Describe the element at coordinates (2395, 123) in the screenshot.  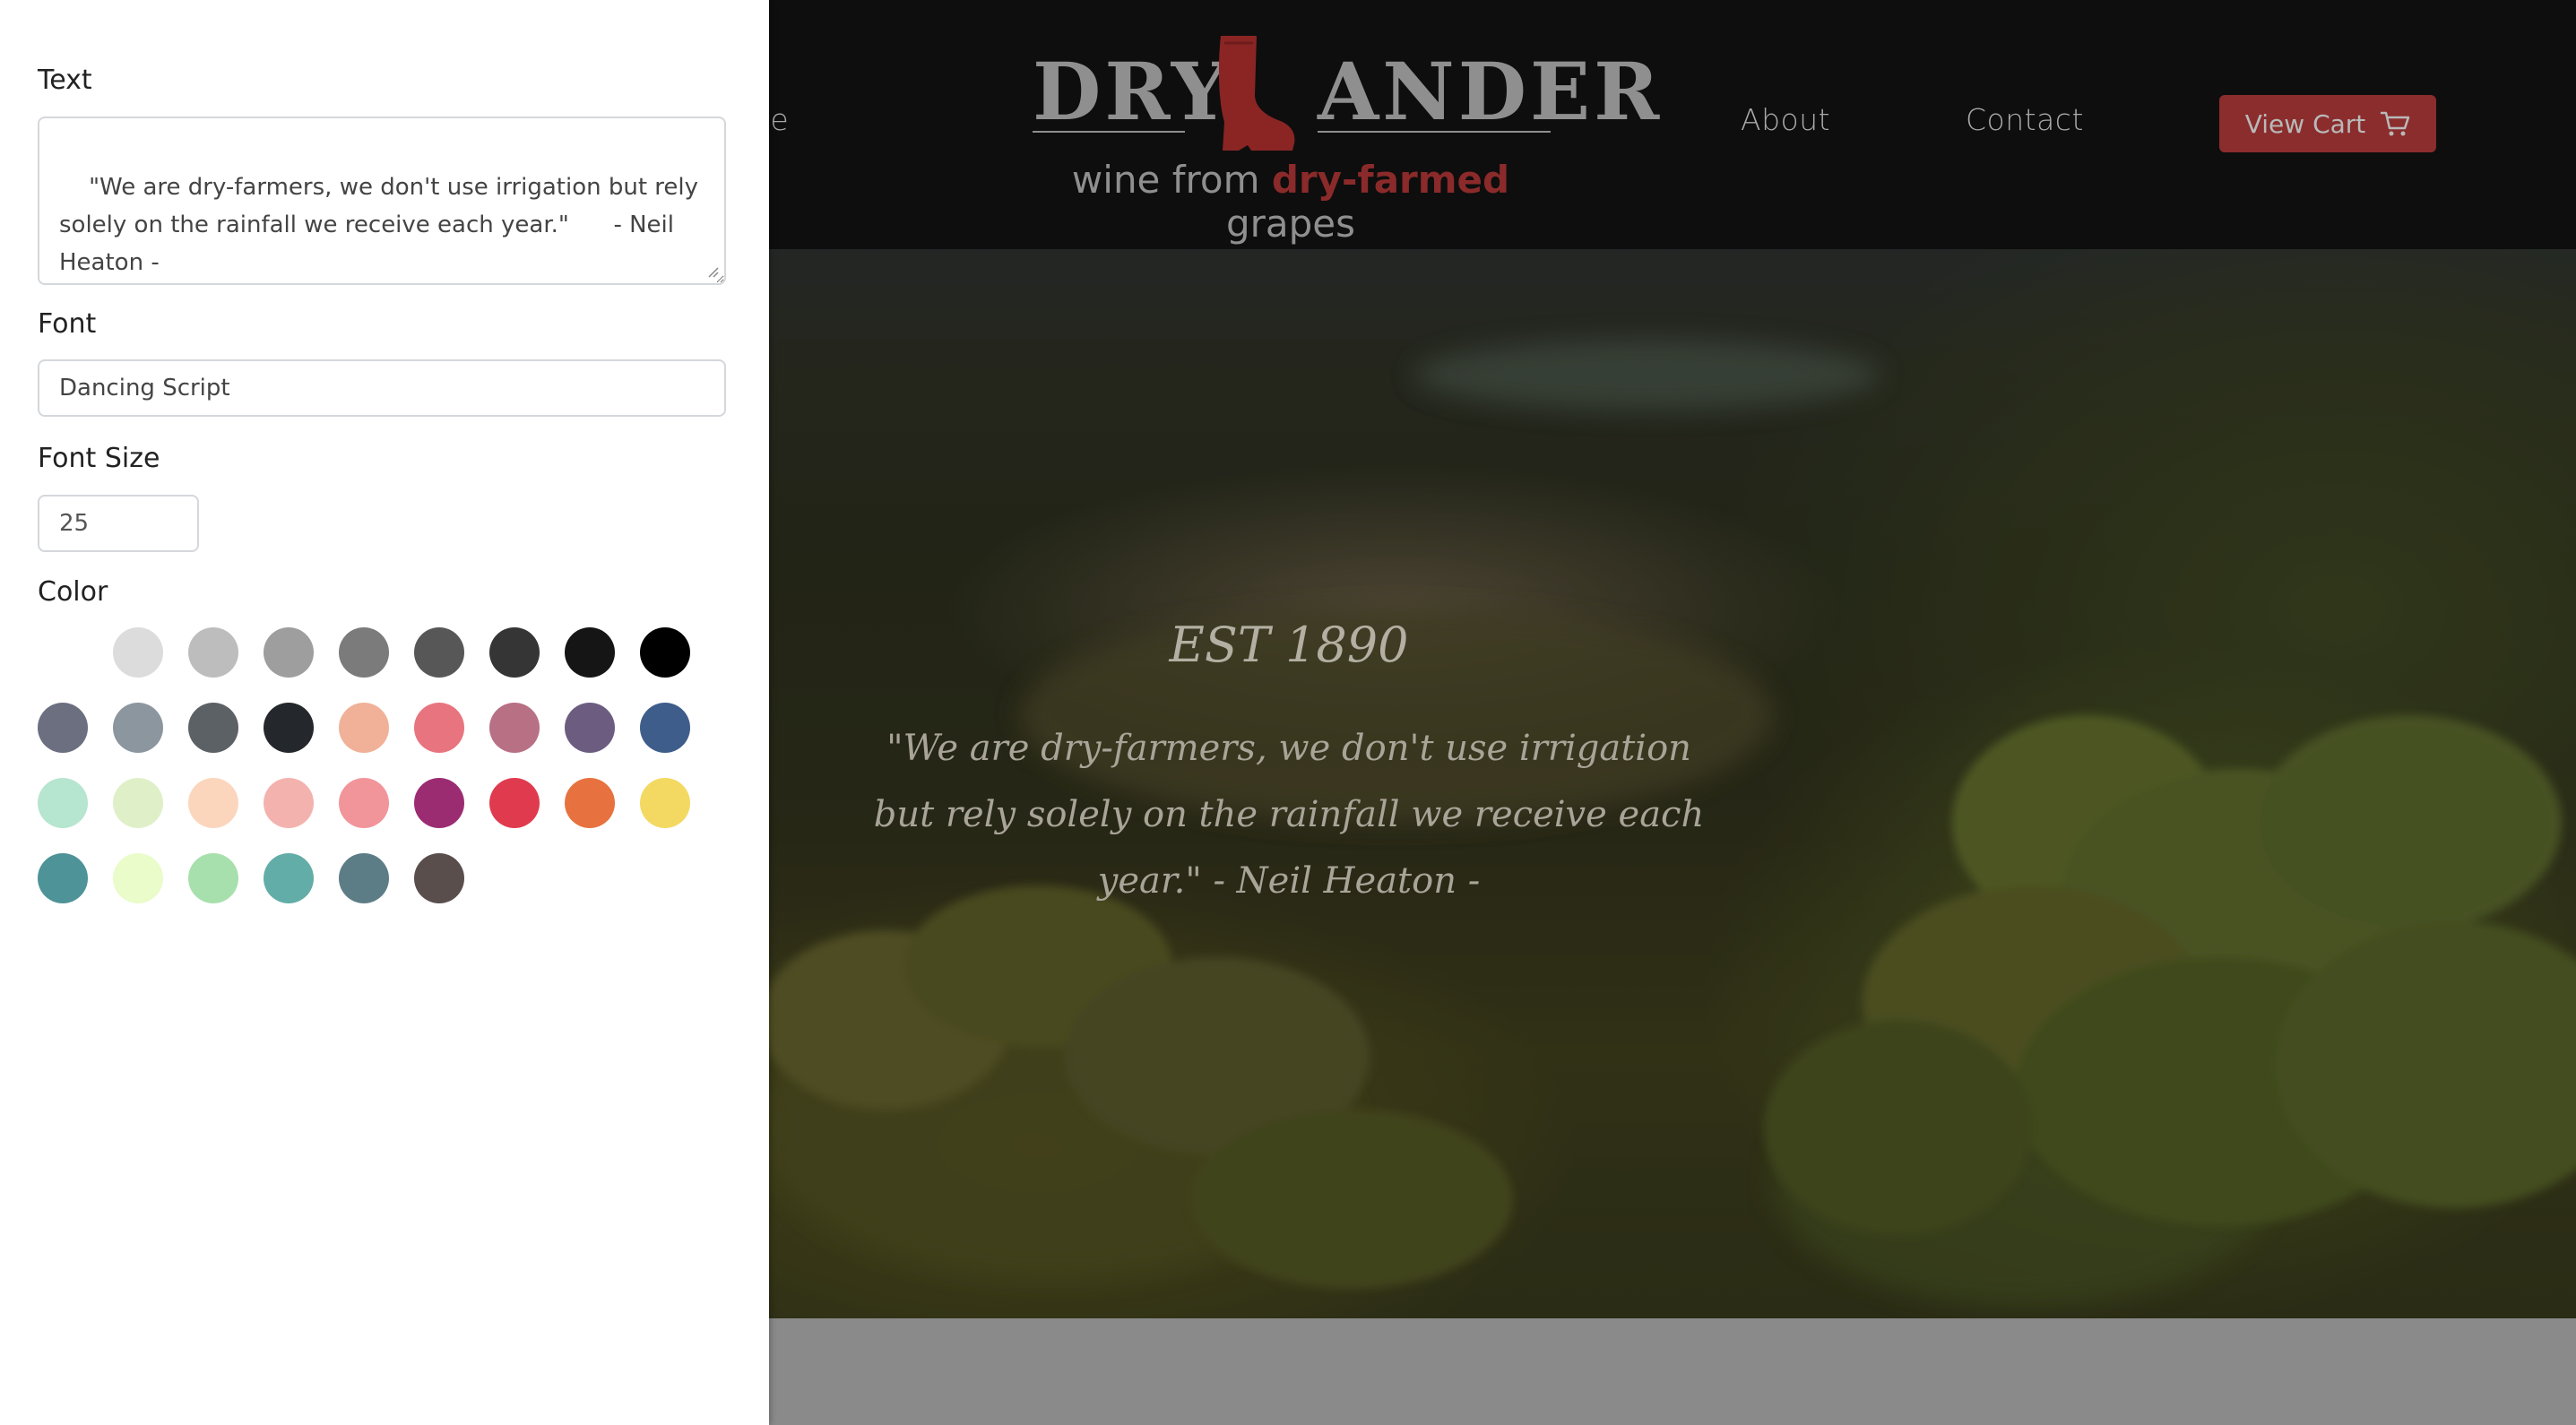
I see `shopping-cart-icon` at that location.